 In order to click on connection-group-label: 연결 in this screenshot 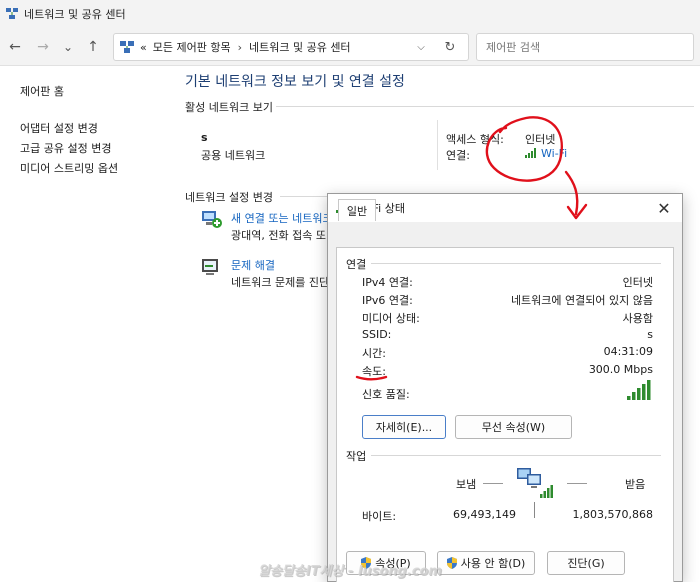, I will do `click(356, 264)`.